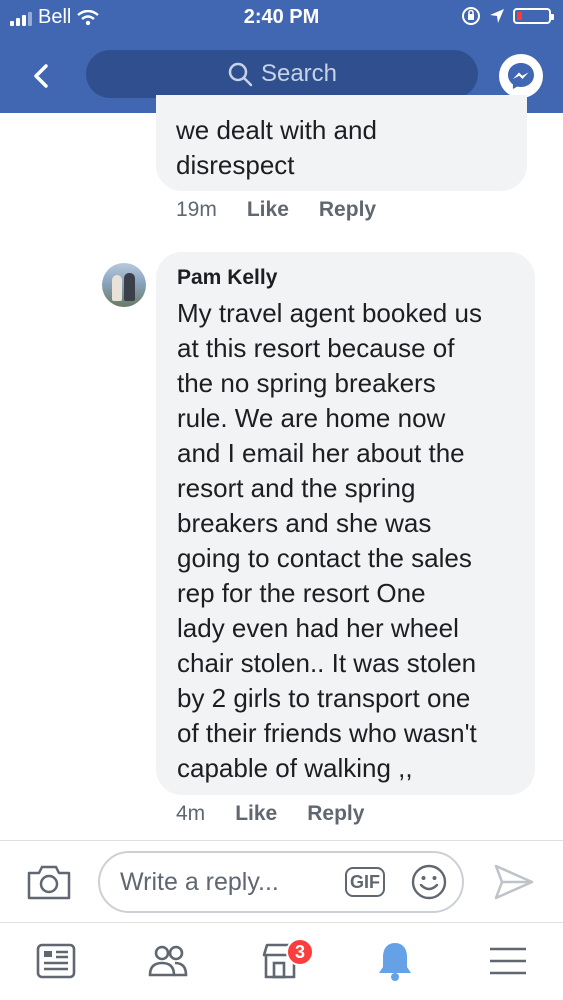  I want to click on news-feed-icon, so click(56, 961).